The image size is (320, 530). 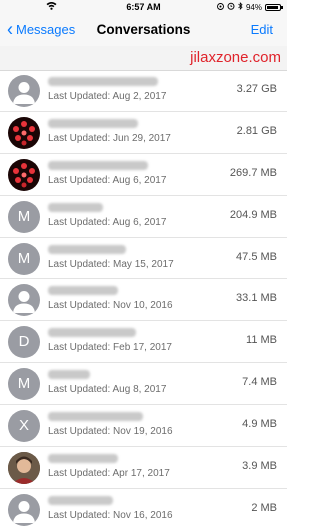 I want to click on conversation-size: 3.27 GB, so click(x=256, y=89).